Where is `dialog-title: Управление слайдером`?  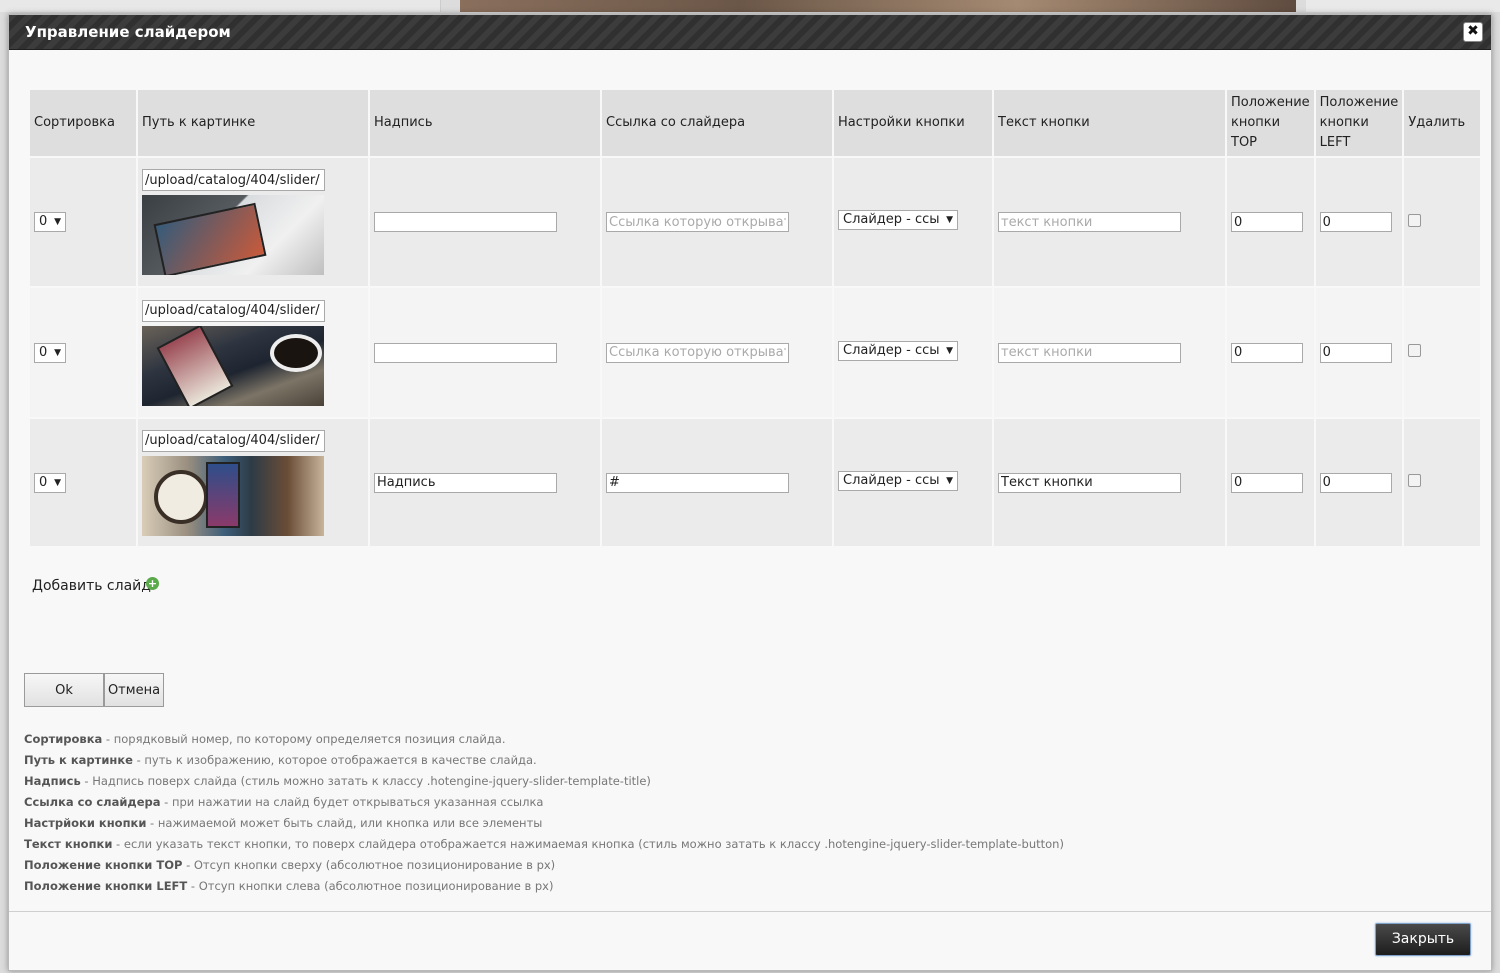
dialog-title: Управление слайдером is located at coordinates (128, 32).